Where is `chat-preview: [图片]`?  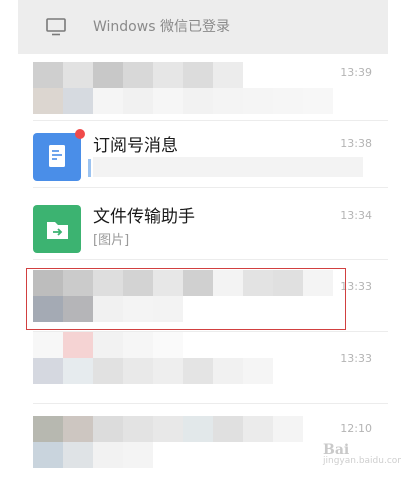 chat-preview: [图片] is located at coordinates (111, 240).